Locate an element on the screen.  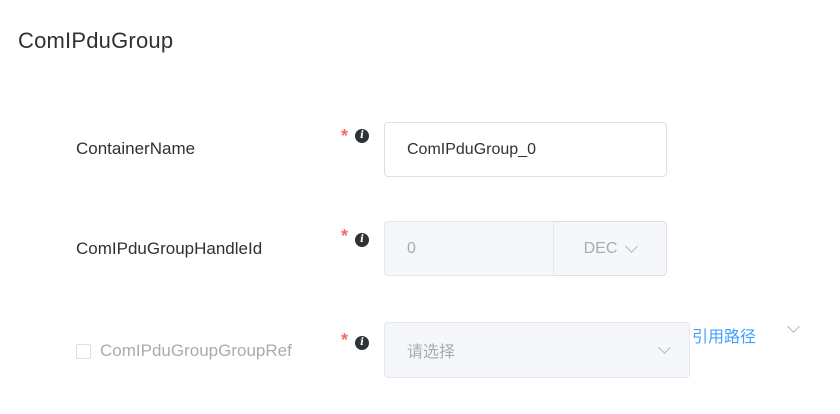
container-name-label: ContainerName is located at coordinates (136, 148).